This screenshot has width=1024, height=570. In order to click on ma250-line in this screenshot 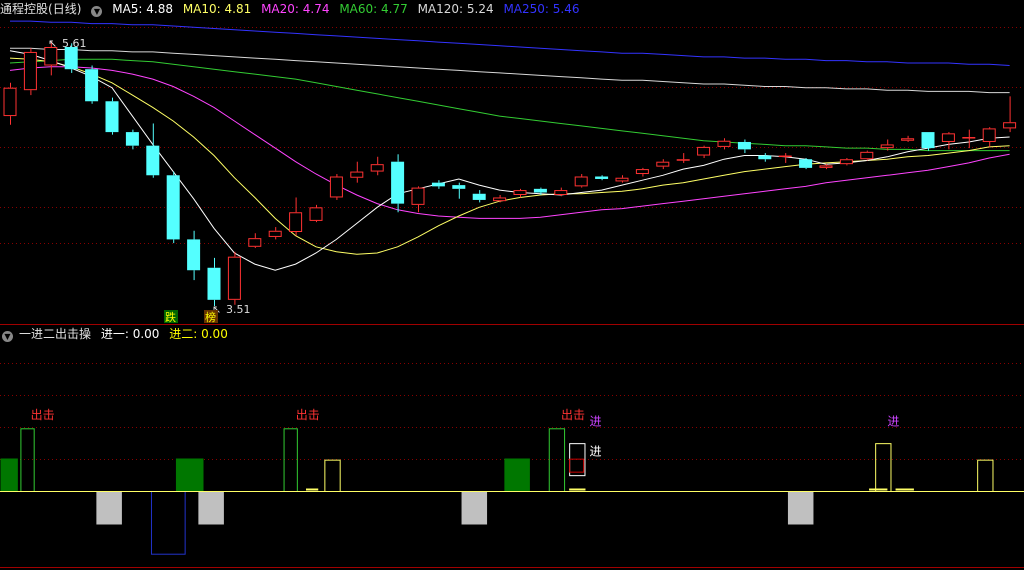, I will do `click(510, 43)`.